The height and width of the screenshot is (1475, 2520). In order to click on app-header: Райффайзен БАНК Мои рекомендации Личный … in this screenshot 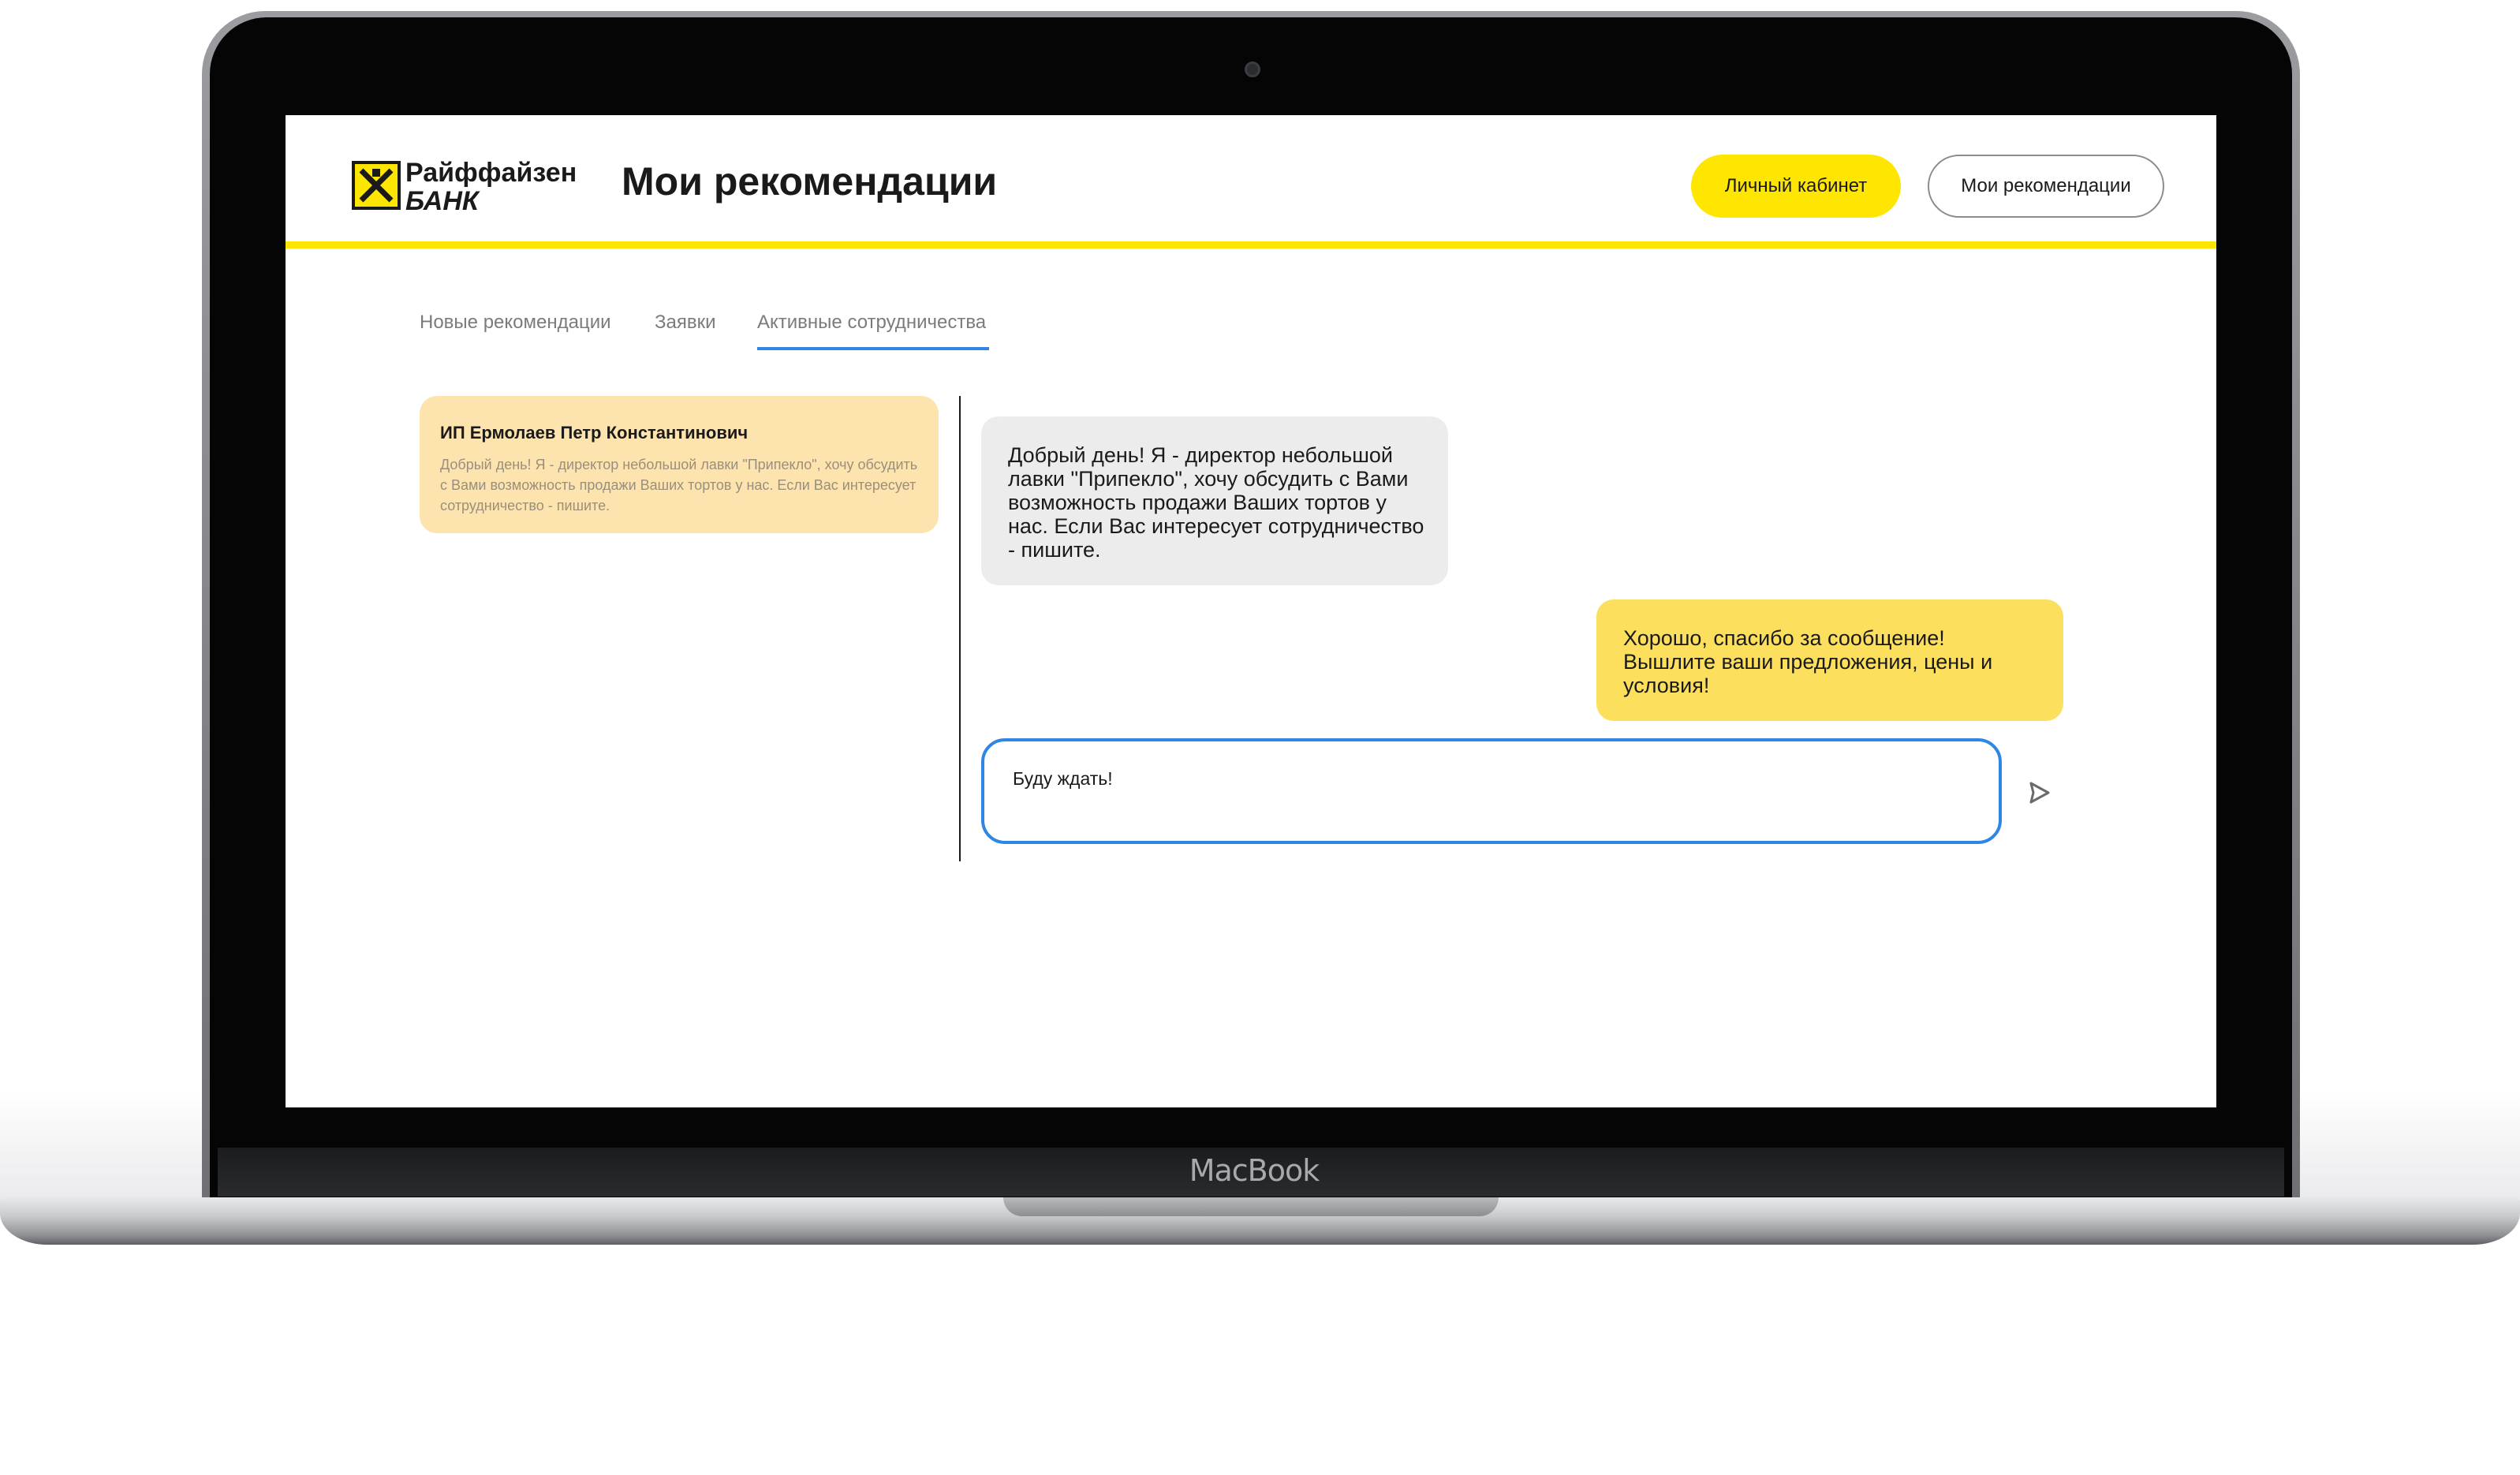, I will do `click(1251, 182)`.